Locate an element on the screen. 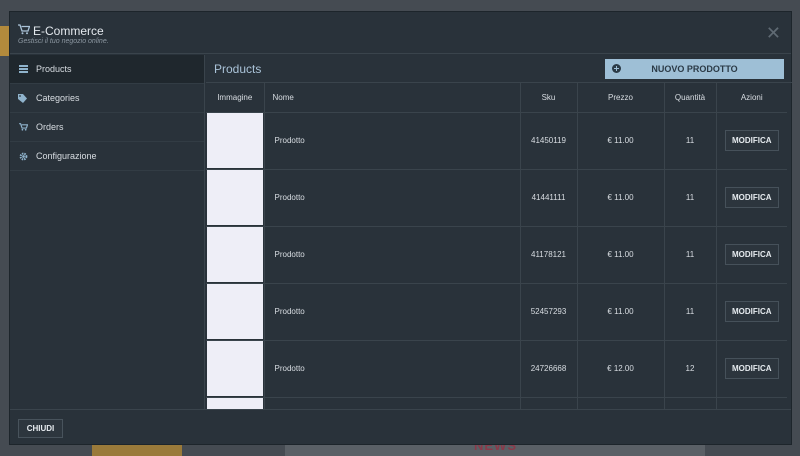  modal-title: E-Commerce is located at coordinates (68, 31).